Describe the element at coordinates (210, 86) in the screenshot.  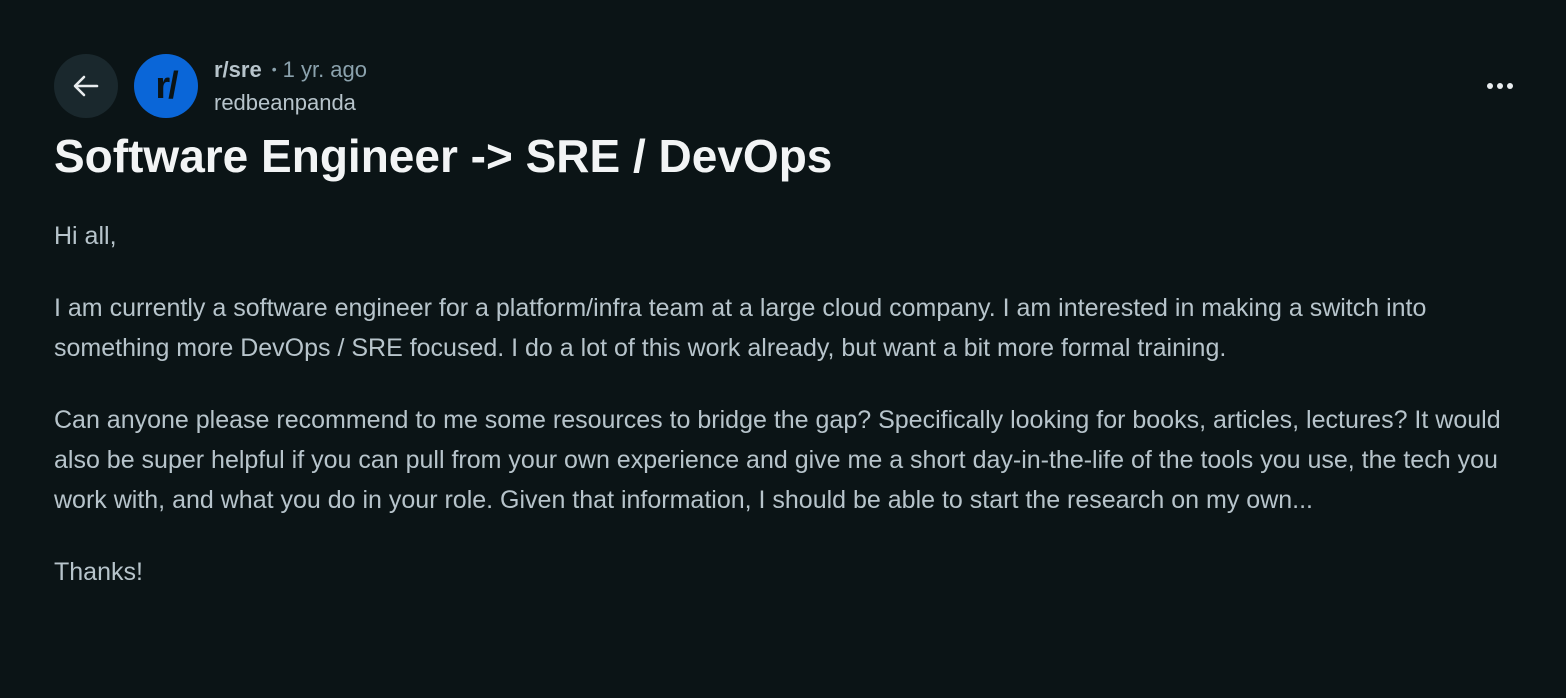
I see `post-header: r/ r/sre • 1 yr. ago redbeanpanda` at that location.